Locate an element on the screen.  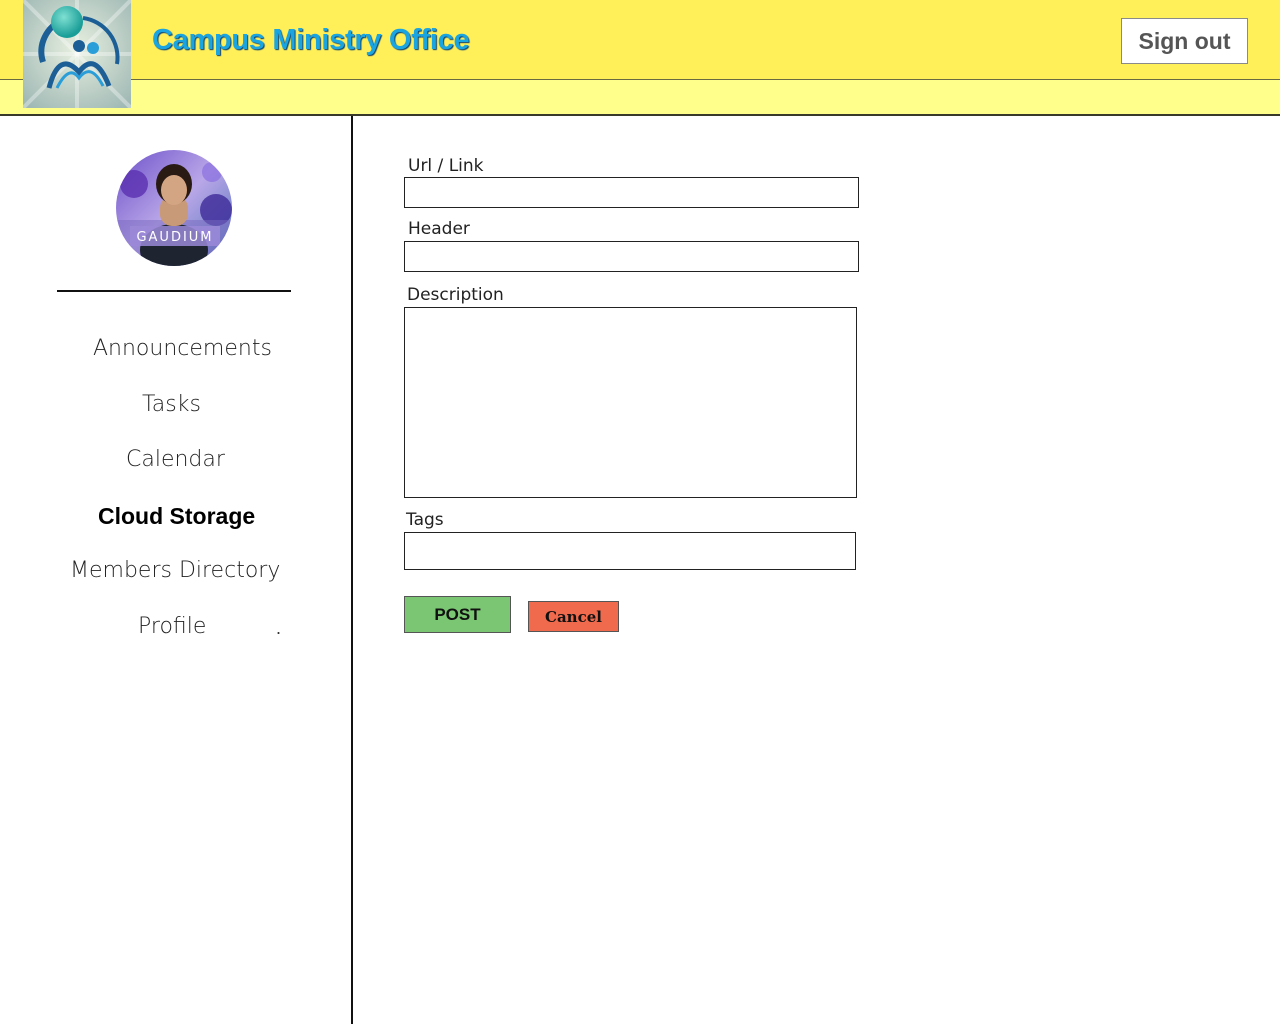
header-subbar is located at coordinates (640, 98).